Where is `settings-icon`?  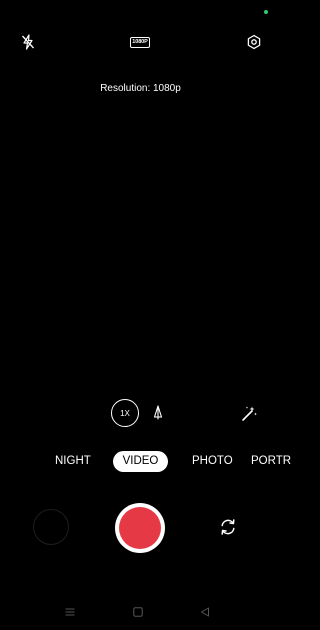
settings-icon is located at coordinates (254, 42).